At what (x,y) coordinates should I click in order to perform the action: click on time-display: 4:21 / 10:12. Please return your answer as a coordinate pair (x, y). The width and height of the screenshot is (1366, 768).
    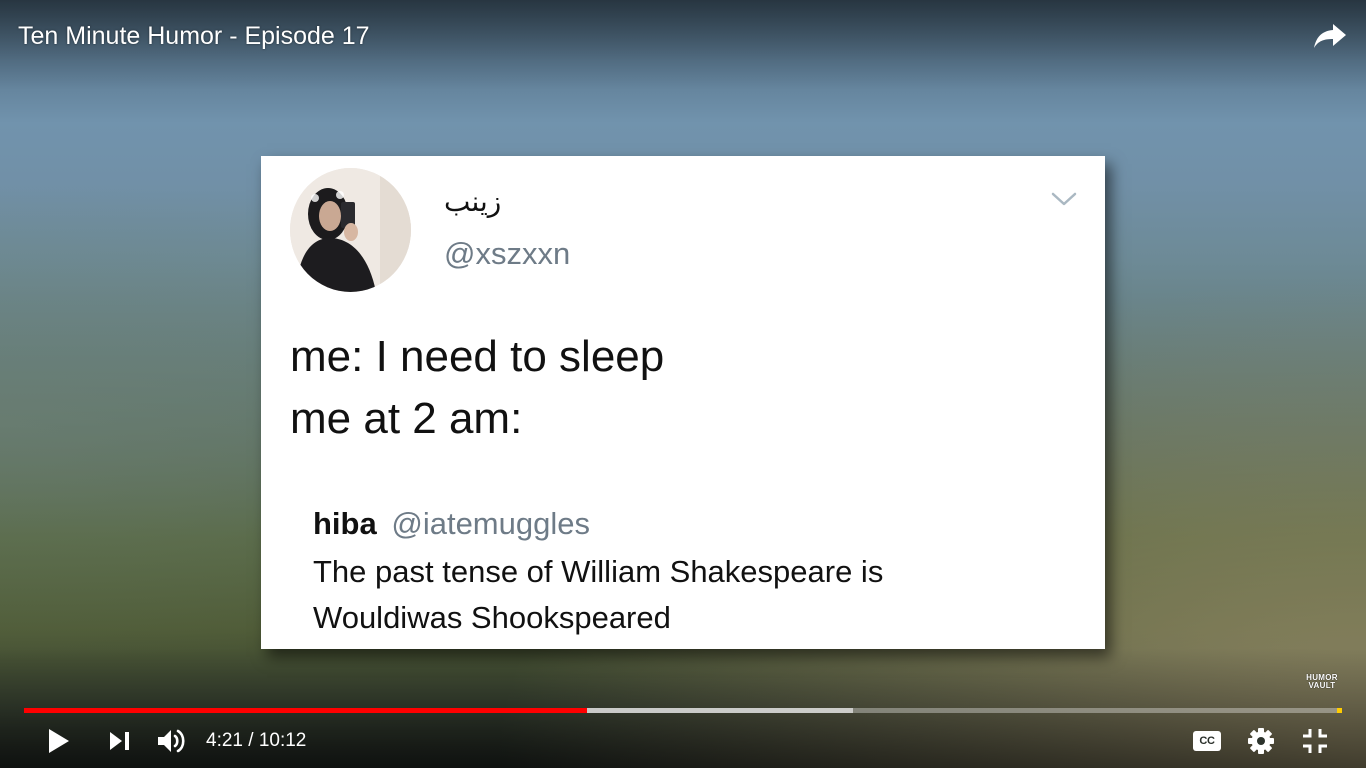
    Looking at the image, I should click on (256, 741).